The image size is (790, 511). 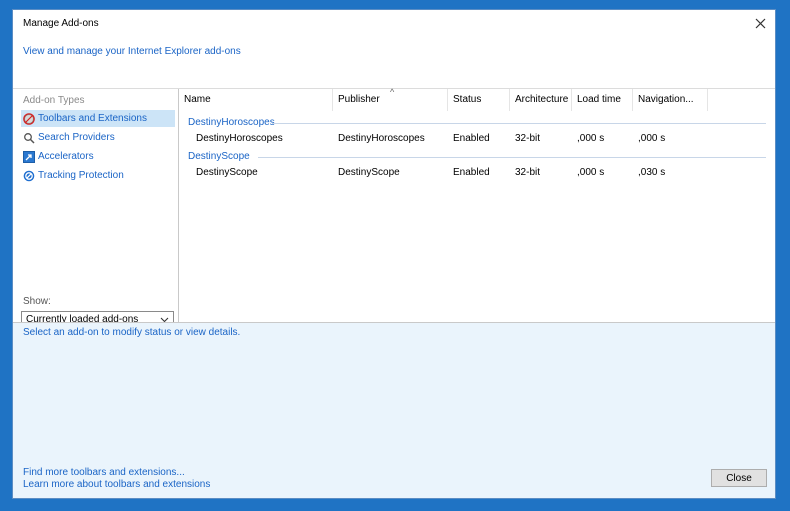 What do you see at coordinates (256, 100) in the screenshot?
I see `column-header-name: Name` at bounding box center [256, 100].